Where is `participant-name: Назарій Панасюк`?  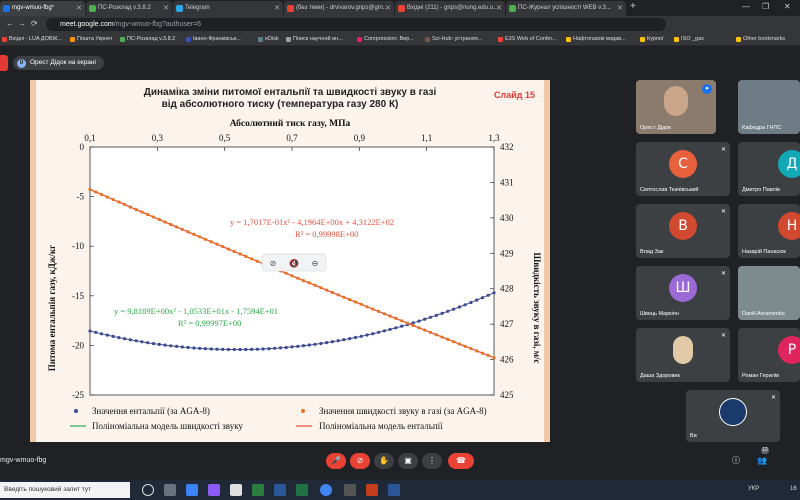 participant-name: Назарій Панасюк is located at coordinates (764, 252).